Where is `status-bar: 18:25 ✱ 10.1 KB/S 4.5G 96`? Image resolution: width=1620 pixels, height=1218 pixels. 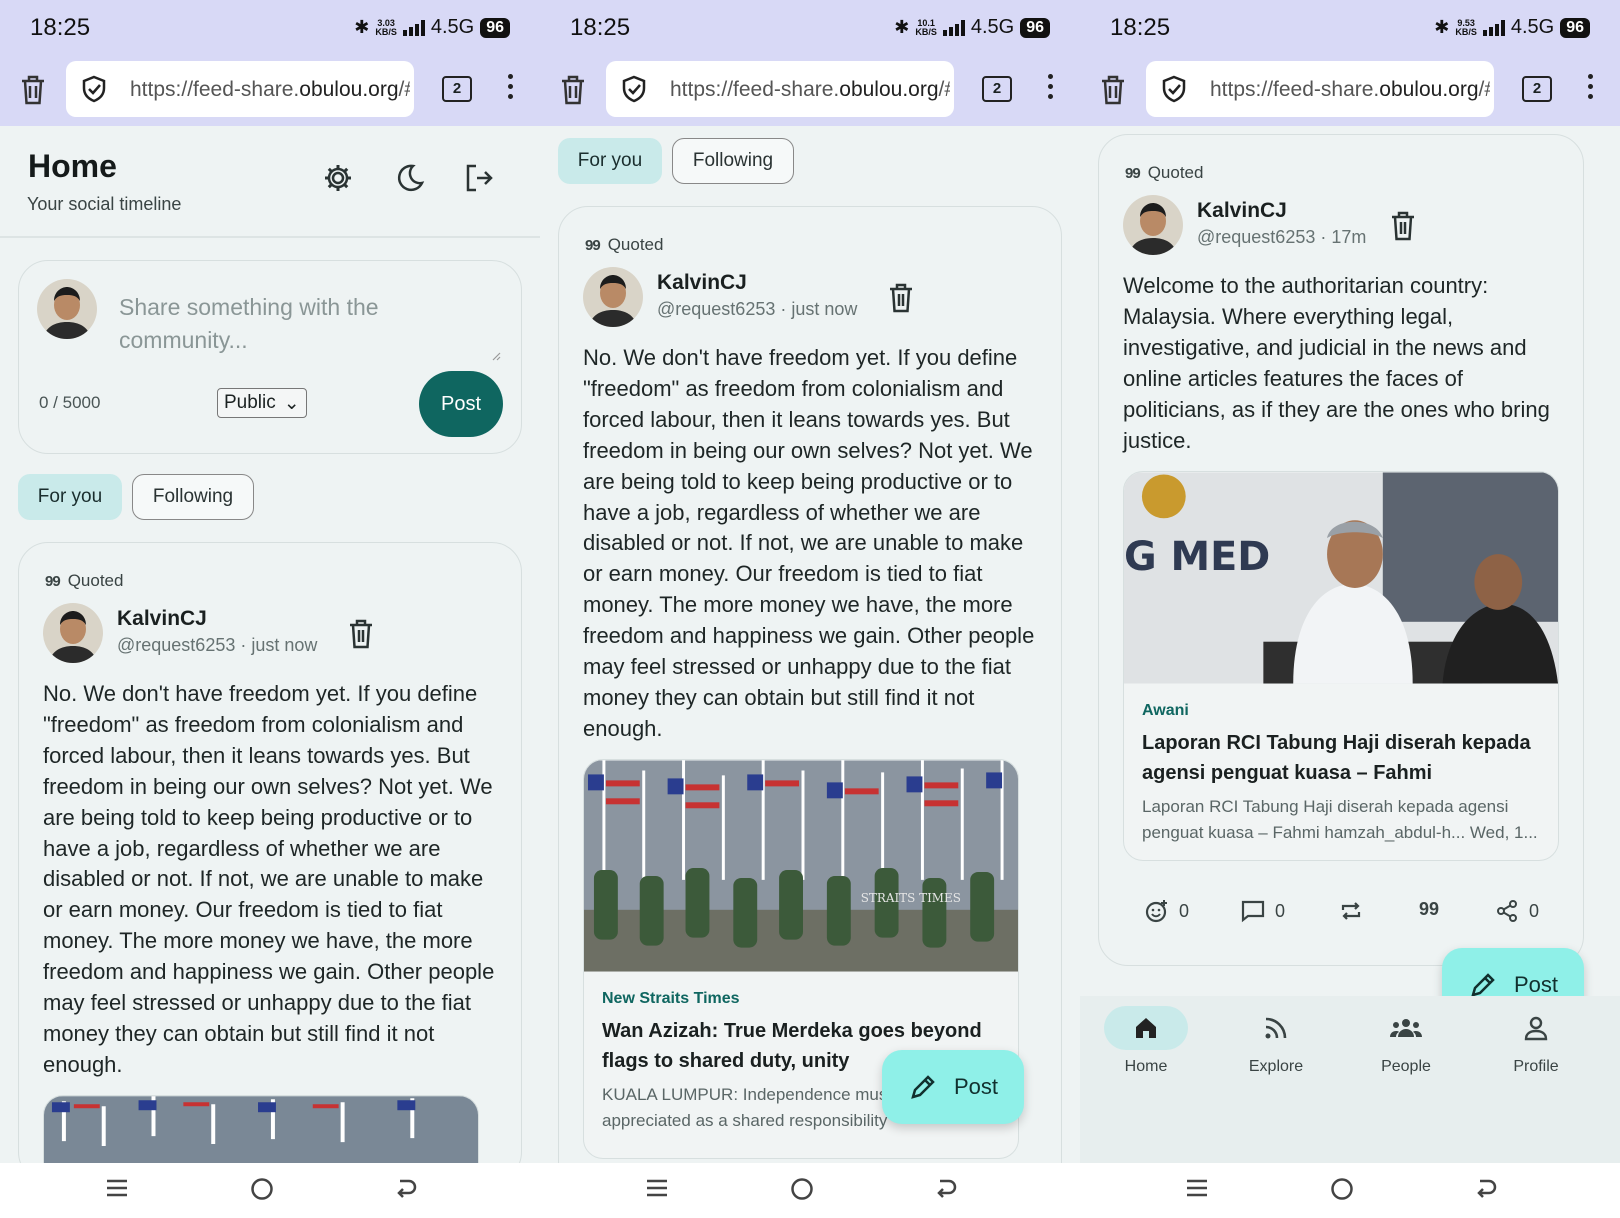
status-bar: 18:25 ✱ 10.1 KB/S 4.5G 96 is located at coordinates (810, 28).